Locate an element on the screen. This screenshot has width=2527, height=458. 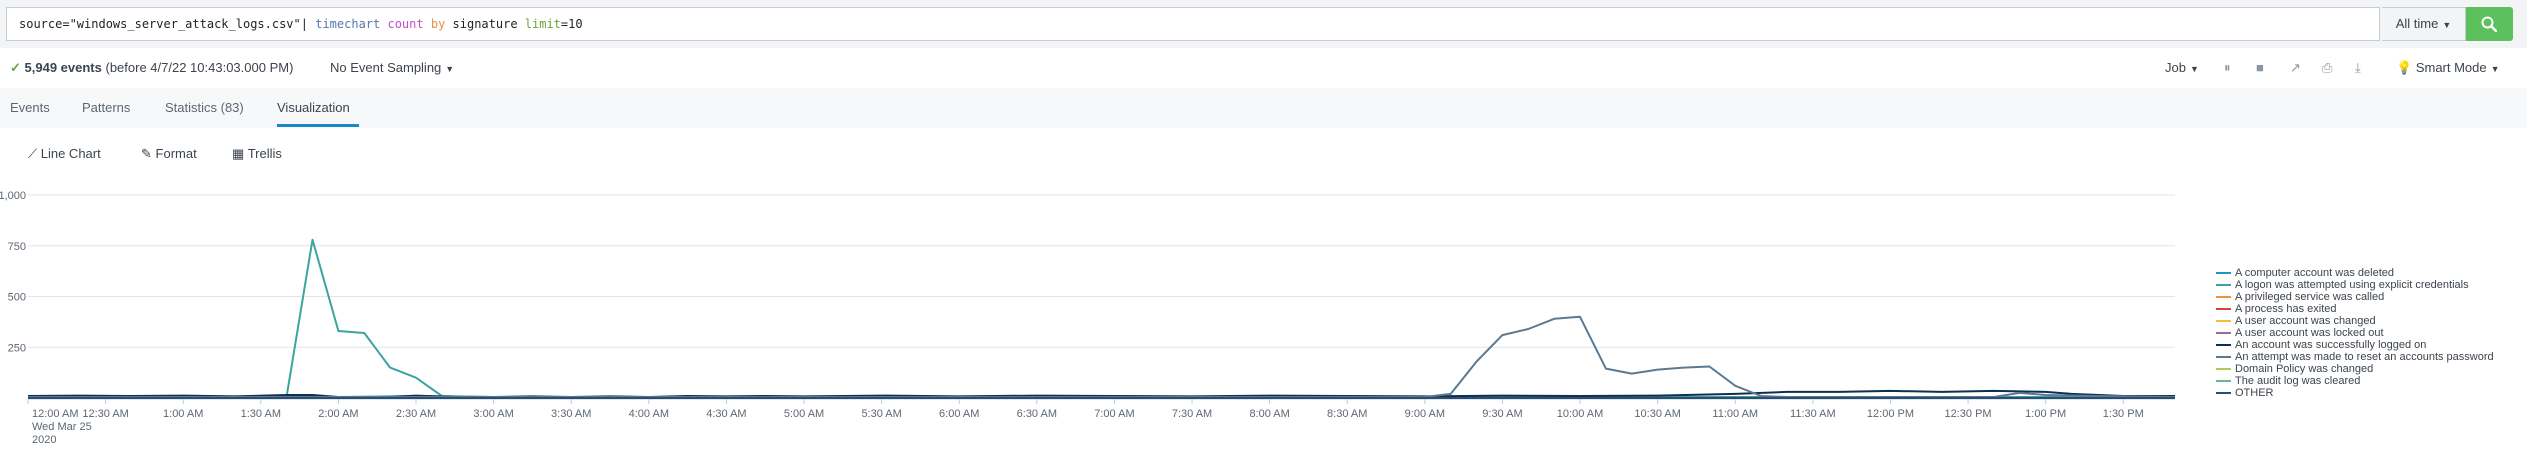
print-button: ⎙ is located at coordinates (2327, 68).